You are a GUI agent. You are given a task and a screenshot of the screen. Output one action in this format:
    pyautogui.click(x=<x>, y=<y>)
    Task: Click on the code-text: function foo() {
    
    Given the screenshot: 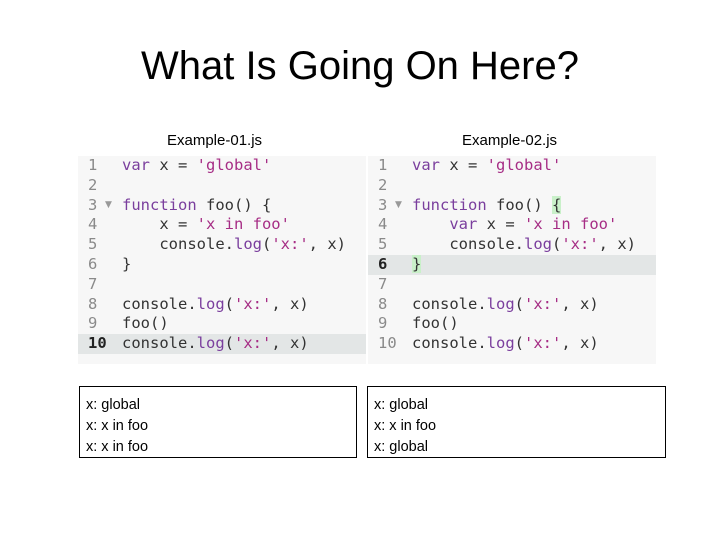 What is the action you would take?
    pyautogui.click(x=487, y=205)
    